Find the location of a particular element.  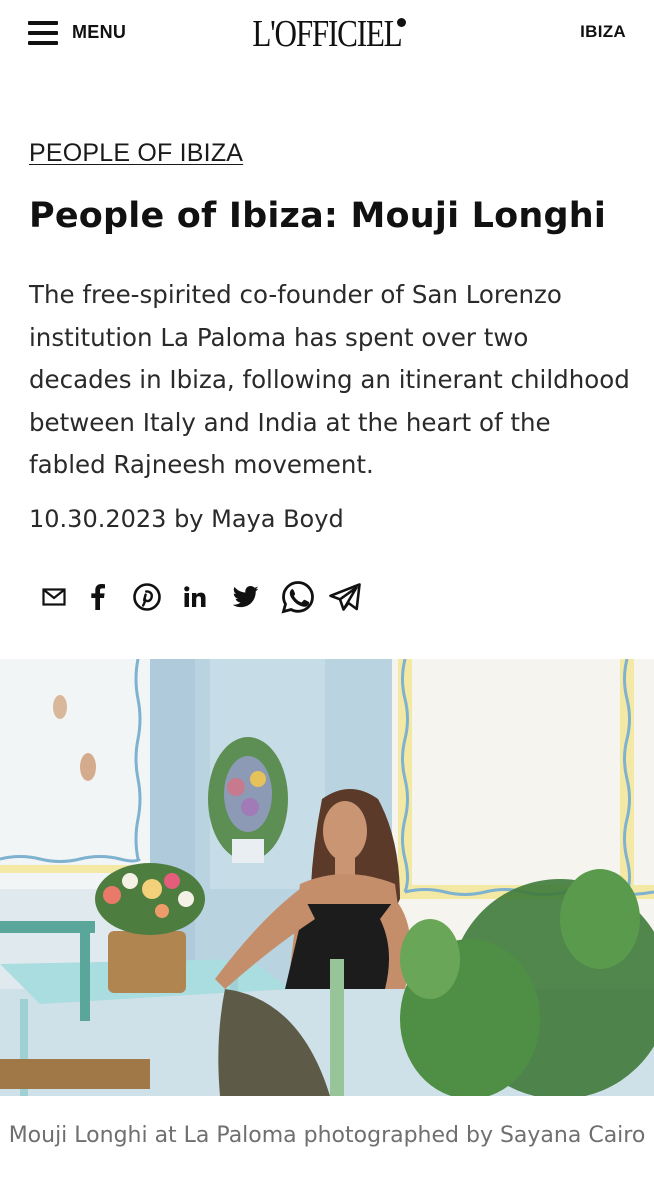

site-header: MENU L'OFFICIEL IBIZA is located at coordinates (327, 34).